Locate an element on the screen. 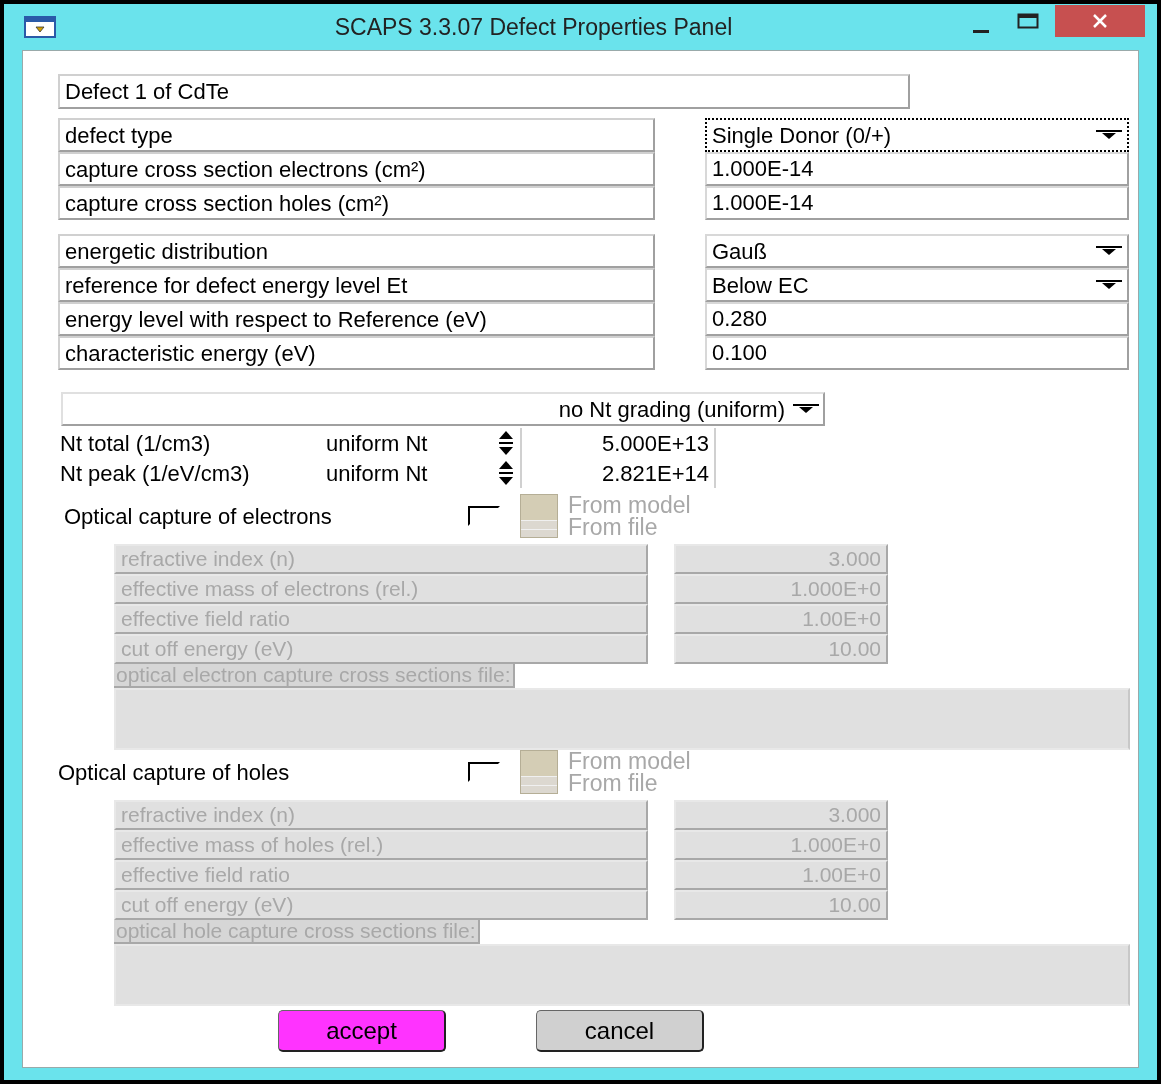 This screenshot has height=1084, width=1161. close-icon is located at coordinates (1100, 21).